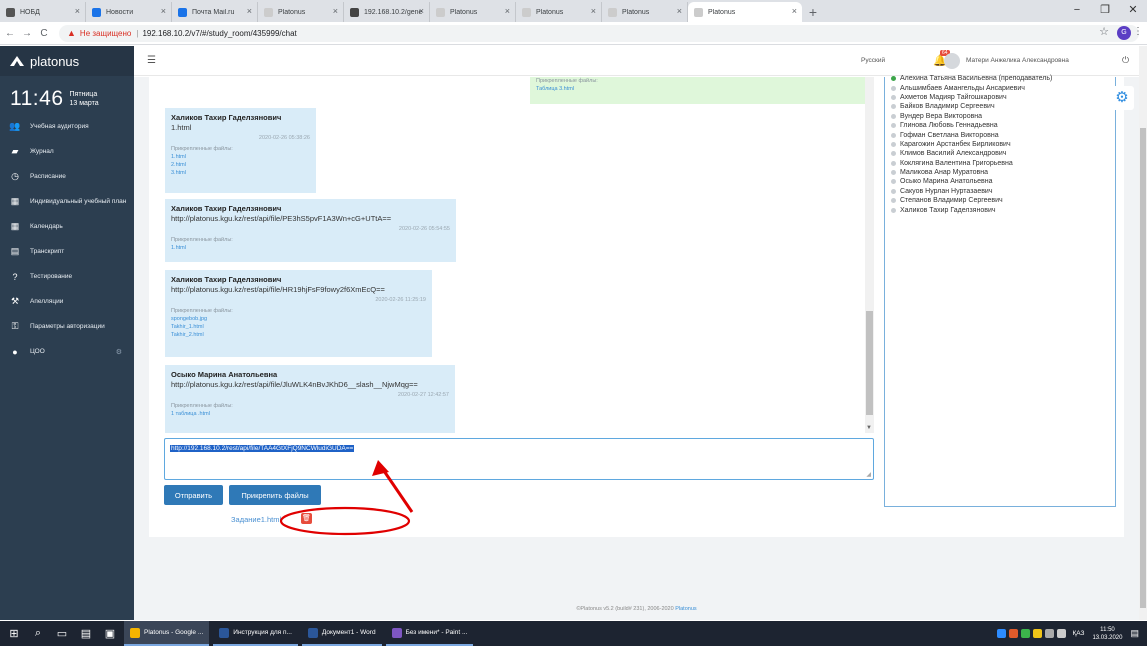 The width and height of the screenshot is (1147, 646). Describe the element at coordinates (67, 61) in the screenshot. I see `brand: platonus` at that location.